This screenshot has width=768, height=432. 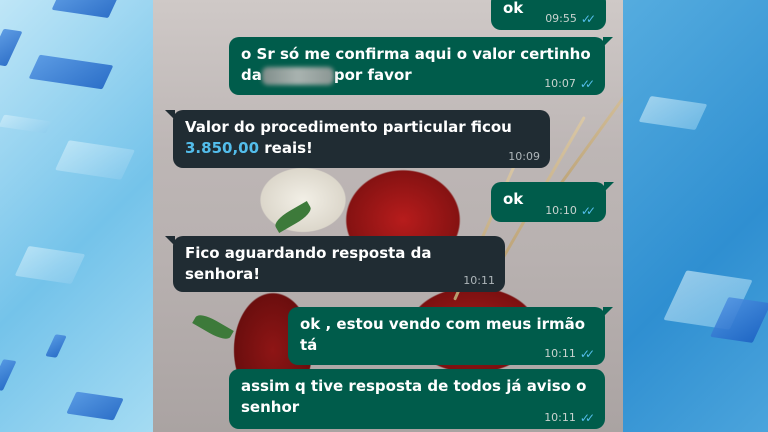 I want to click on message-text-line: 3.850,00 reais!, so click(x=361, y=148).